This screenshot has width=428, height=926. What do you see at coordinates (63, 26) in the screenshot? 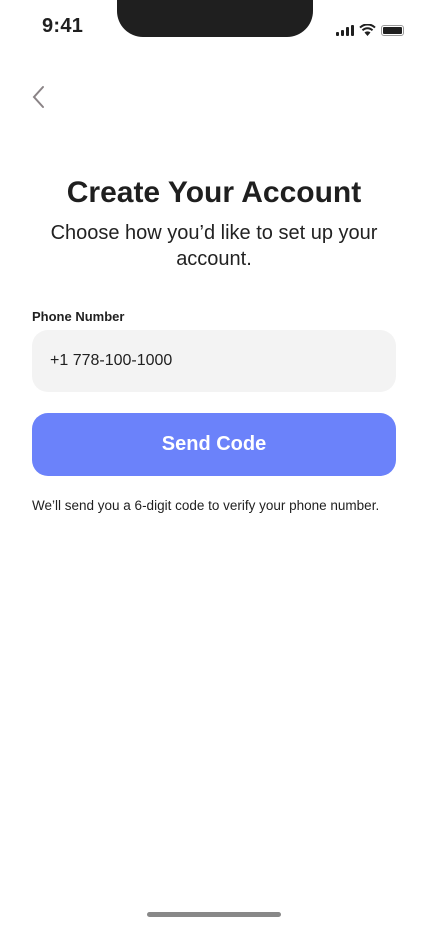
I see `status-time: 9:41` at bounding box center [63, 26].